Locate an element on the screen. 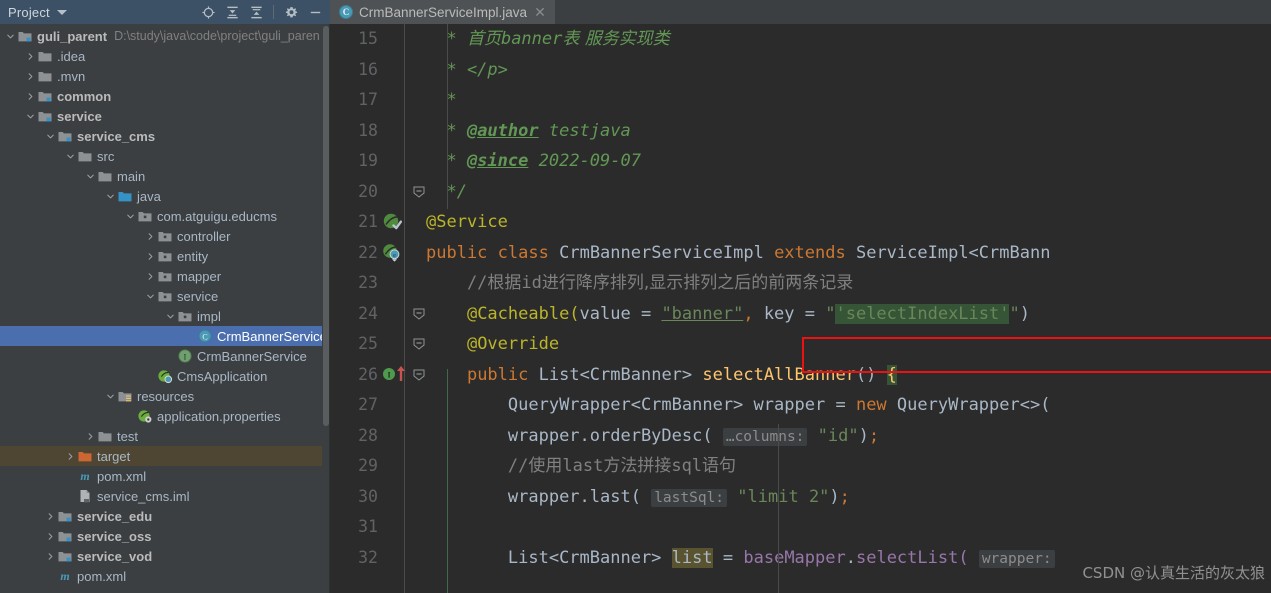 Image resolution: width=1271 pixels, height=593 pixels. source-folder-icon is located at coordinates (125, 196).